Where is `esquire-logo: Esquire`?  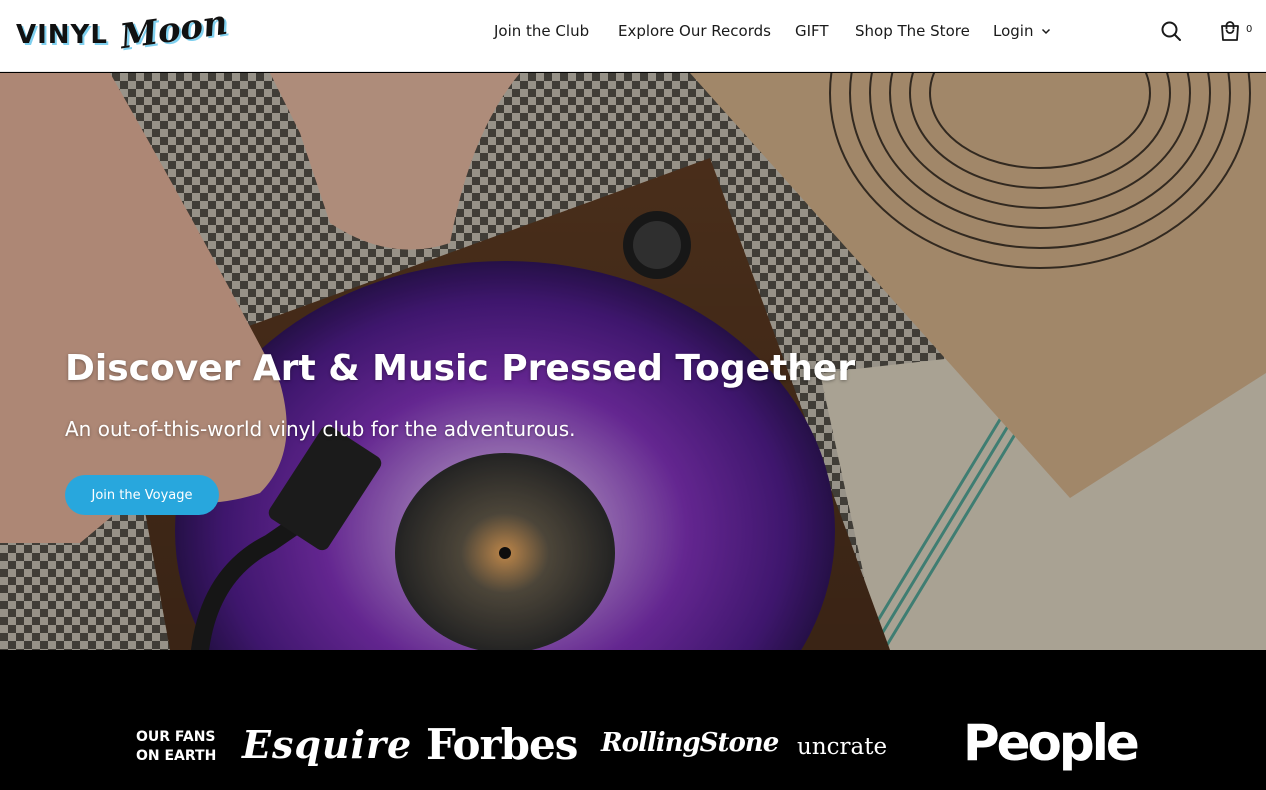 esquire-logo: Esquire is located at coordinates (327, 744).